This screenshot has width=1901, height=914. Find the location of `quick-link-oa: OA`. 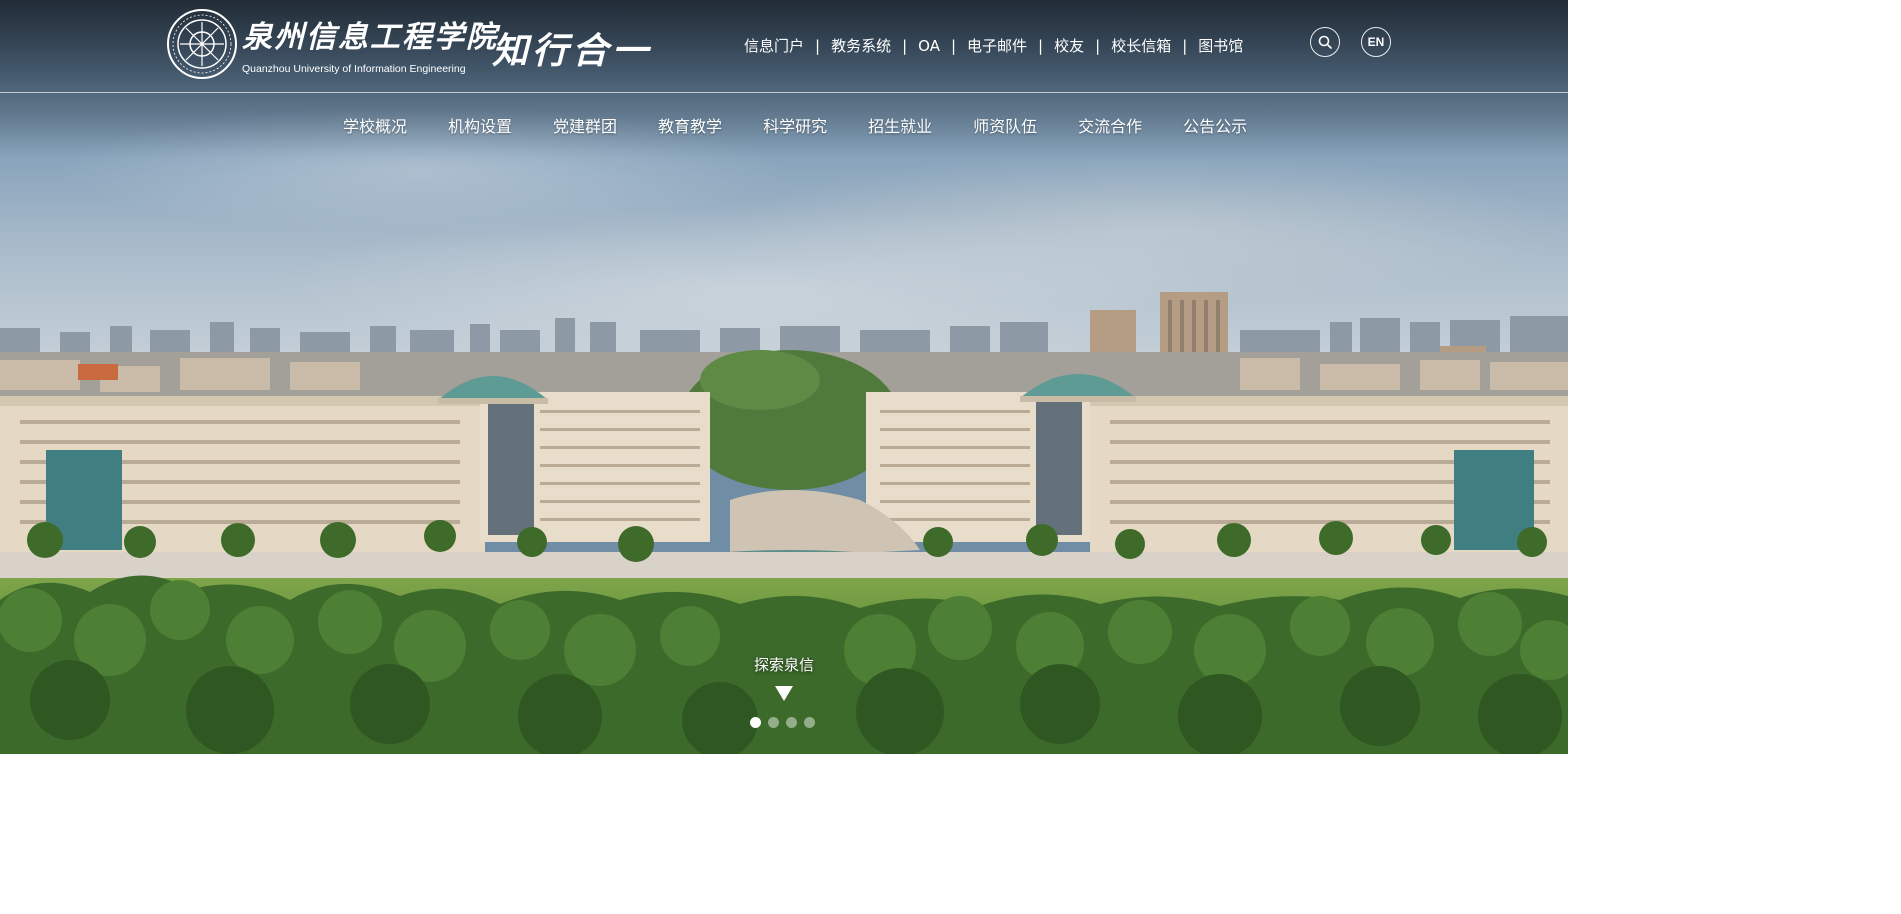

quick-link-oa: OA is located at coordinates (929, 46).